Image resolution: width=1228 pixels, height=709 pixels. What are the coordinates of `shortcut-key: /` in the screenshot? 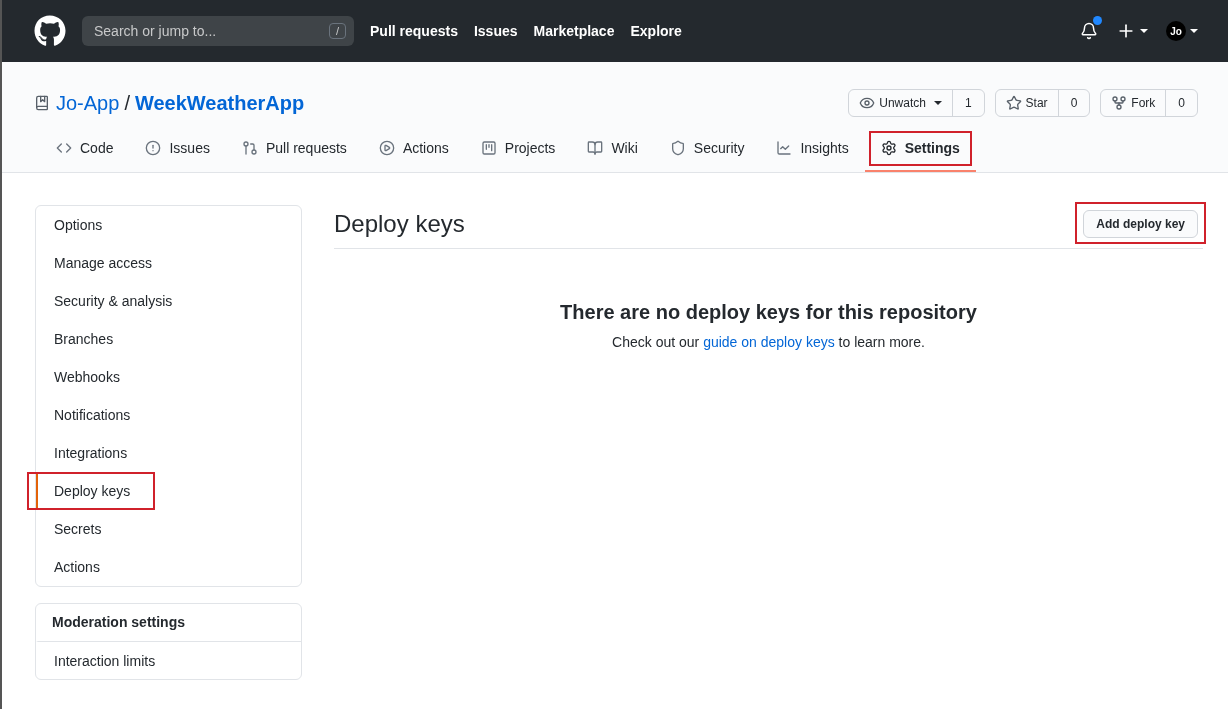 It's located at (337, 31).